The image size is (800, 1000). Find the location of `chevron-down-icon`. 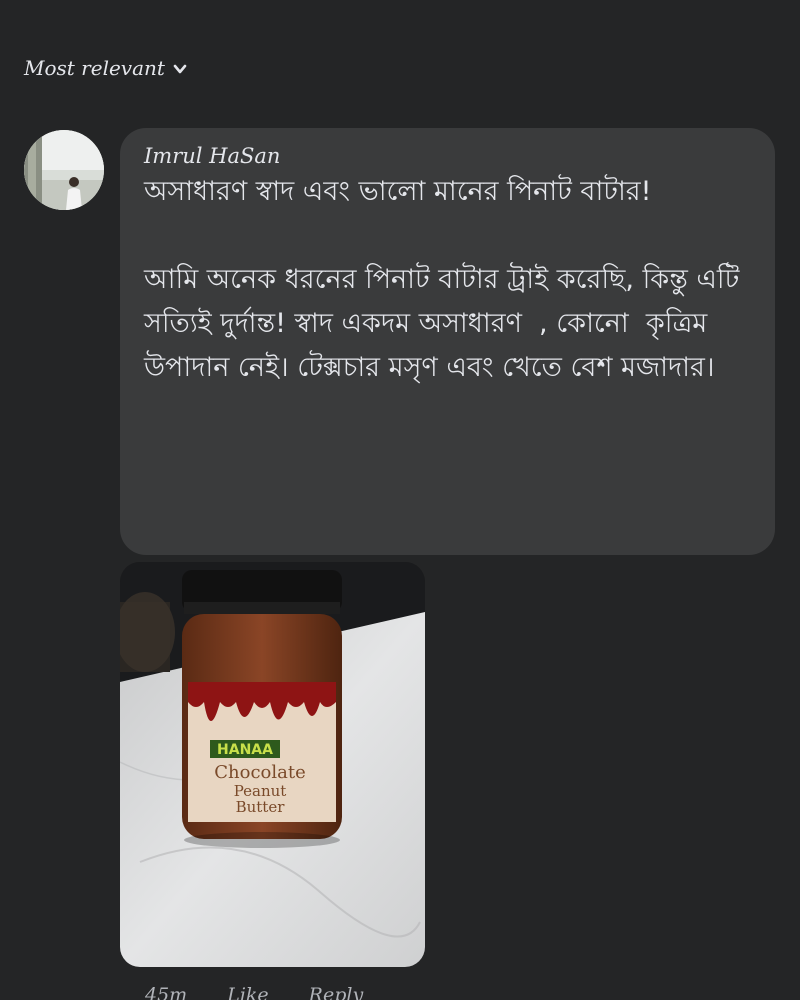

chevron-down-icon is located at coordinates (180, 69).